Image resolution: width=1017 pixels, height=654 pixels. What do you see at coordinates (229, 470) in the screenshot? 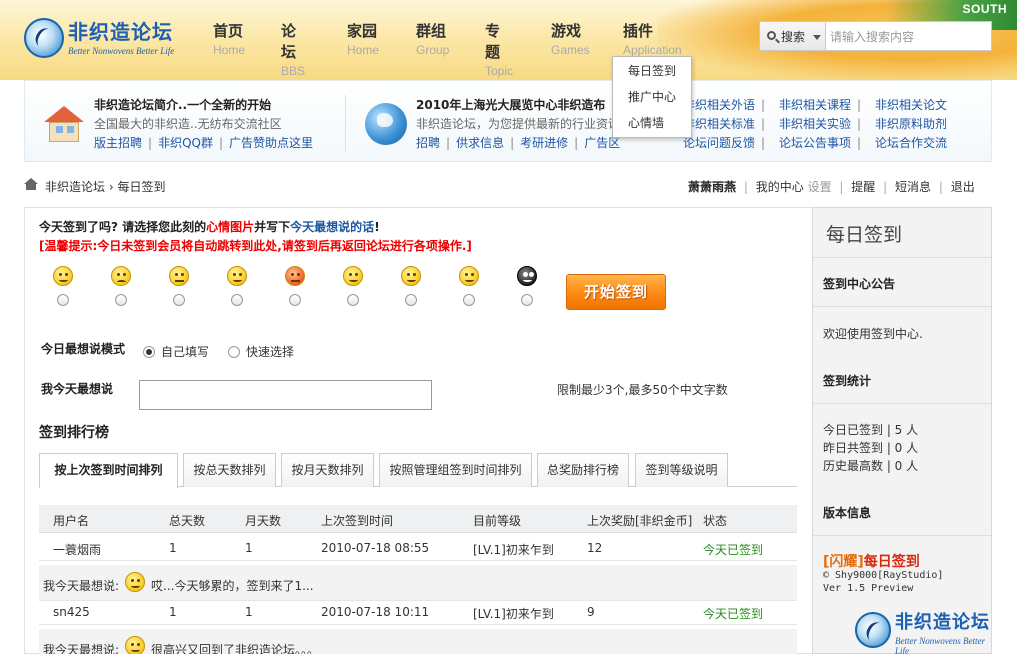
I see `tab-total-days: 按总天数排列` at bounding box center [229, 470].